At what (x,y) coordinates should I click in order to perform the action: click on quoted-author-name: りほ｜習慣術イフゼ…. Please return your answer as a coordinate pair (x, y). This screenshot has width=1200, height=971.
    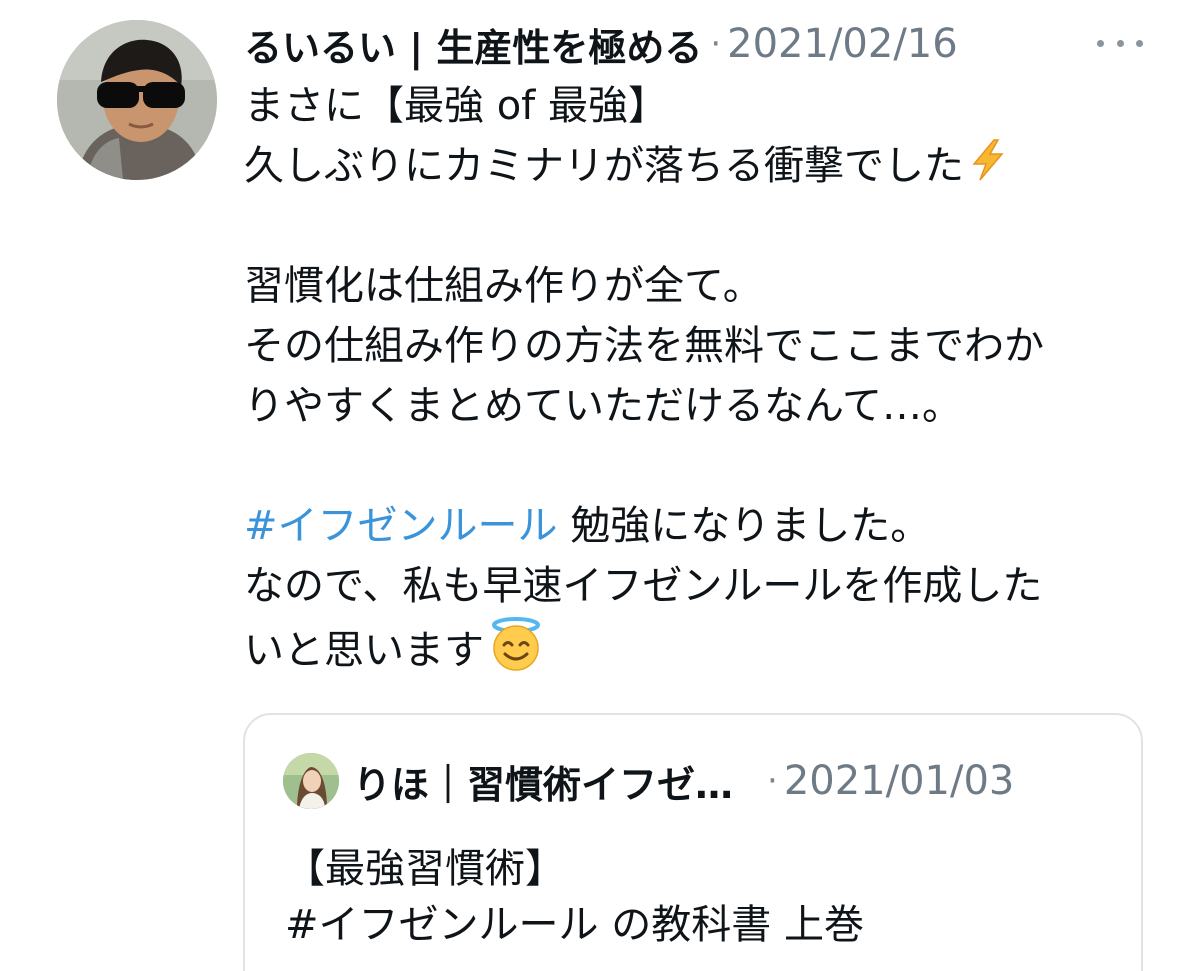
    Looking at the image, I should click on (543, 781).